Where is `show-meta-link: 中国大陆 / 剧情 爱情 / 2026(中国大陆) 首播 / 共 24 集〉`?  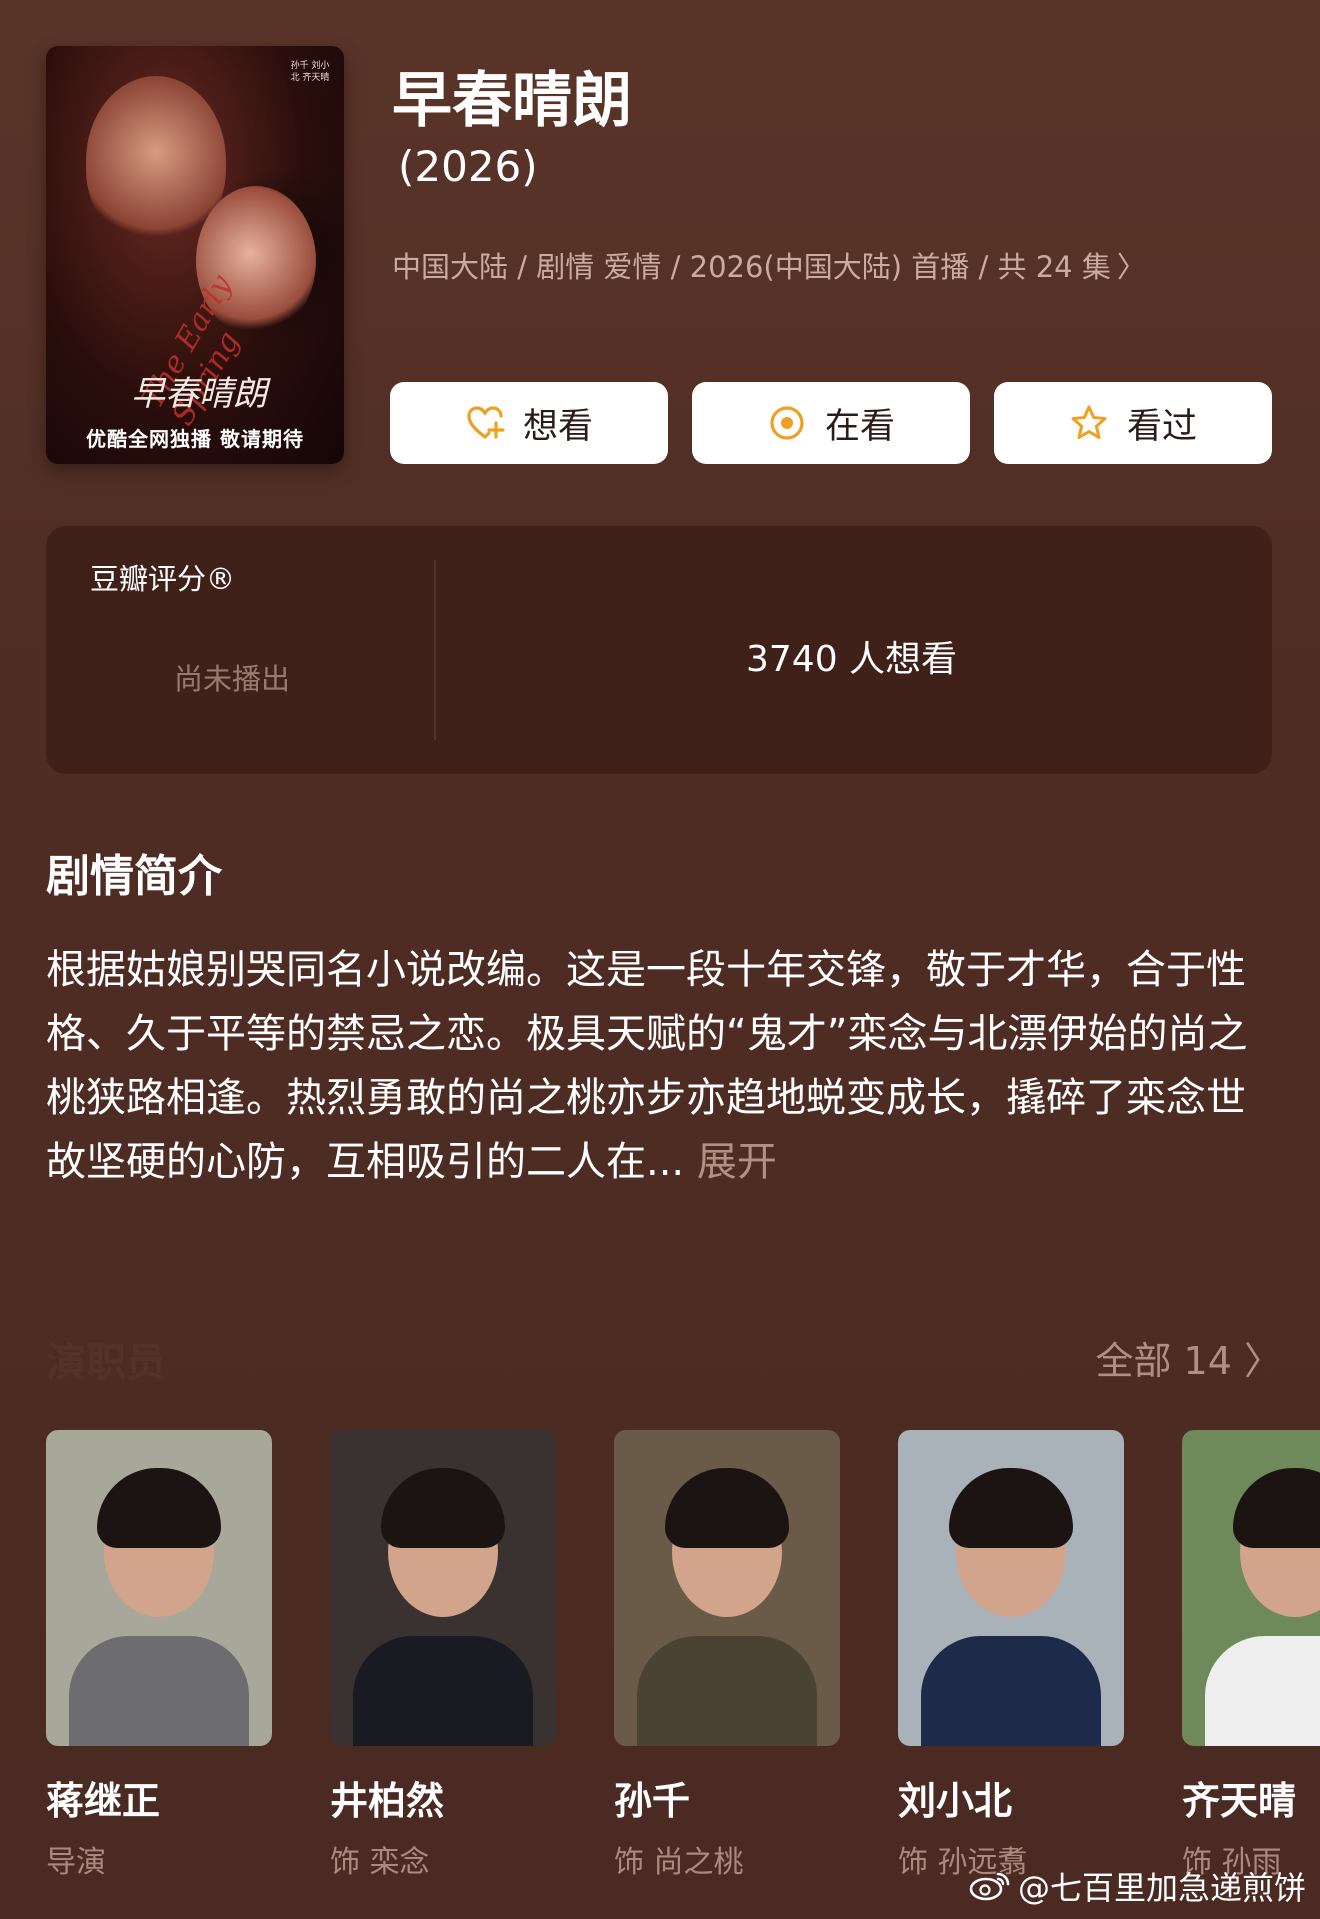
show-meta-link: 中国大陆 / 剧情 爱情 / 2026(中国大陆) 首播 / 共 24 集〉 is located at coordinates (769, 265).